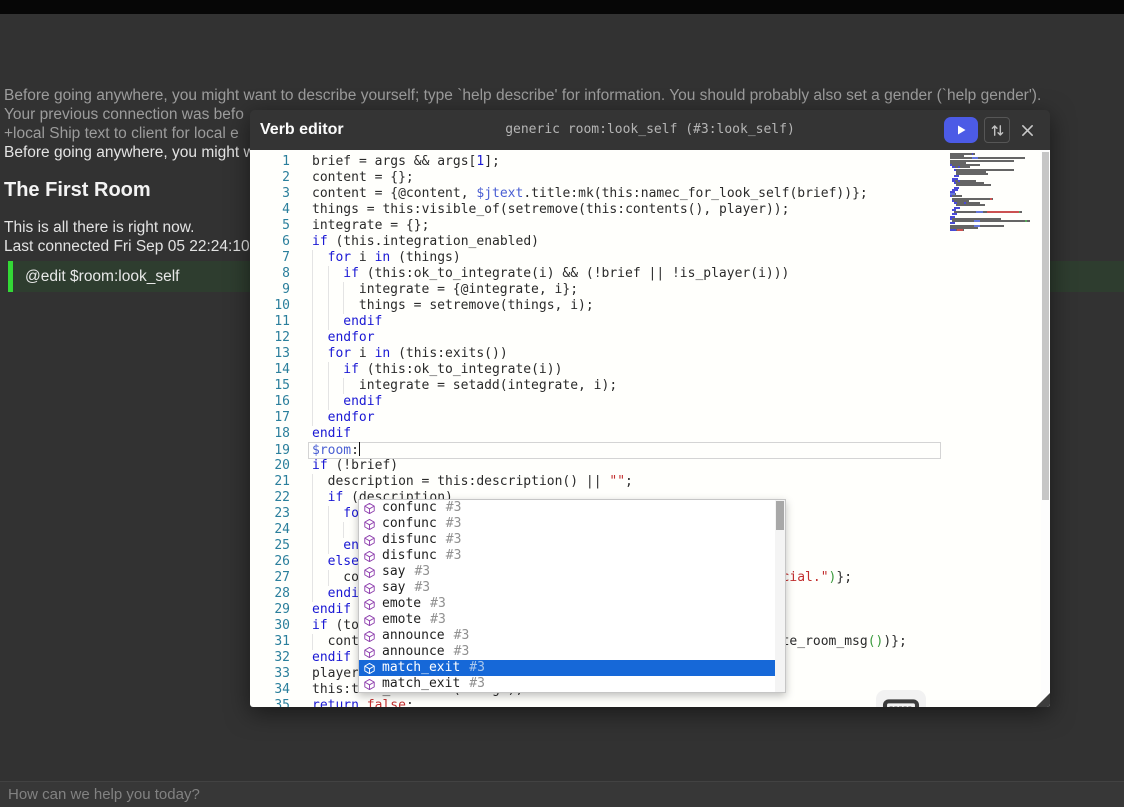 Image resolution: width=1124 pixels, height=807 pixels. Describe the element at coordinates (286, 161) in the screenshot. I see `line-number: 1` at that location.